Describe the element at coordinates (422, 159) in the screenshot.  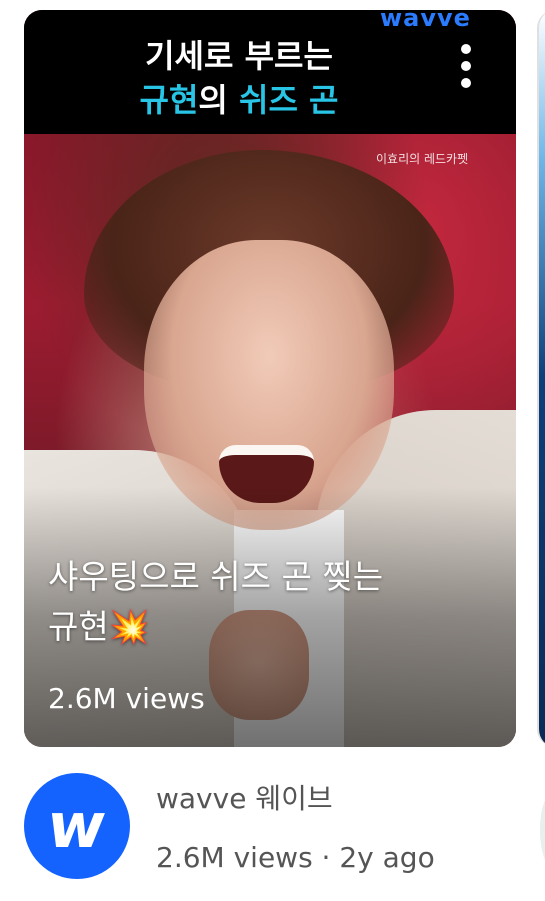
I see `show-label: 이효리의 레드카펫` at that location.